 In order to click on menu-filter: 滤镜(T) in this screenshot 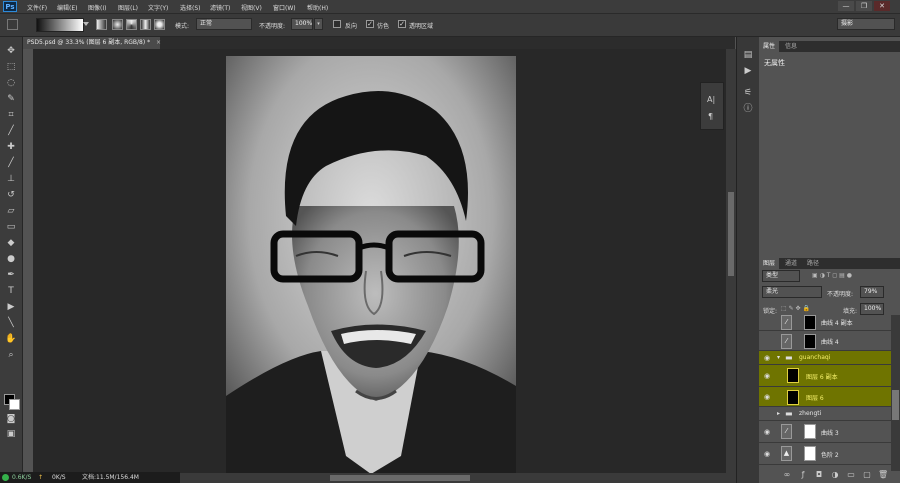, I will do `click(220, 7)`.